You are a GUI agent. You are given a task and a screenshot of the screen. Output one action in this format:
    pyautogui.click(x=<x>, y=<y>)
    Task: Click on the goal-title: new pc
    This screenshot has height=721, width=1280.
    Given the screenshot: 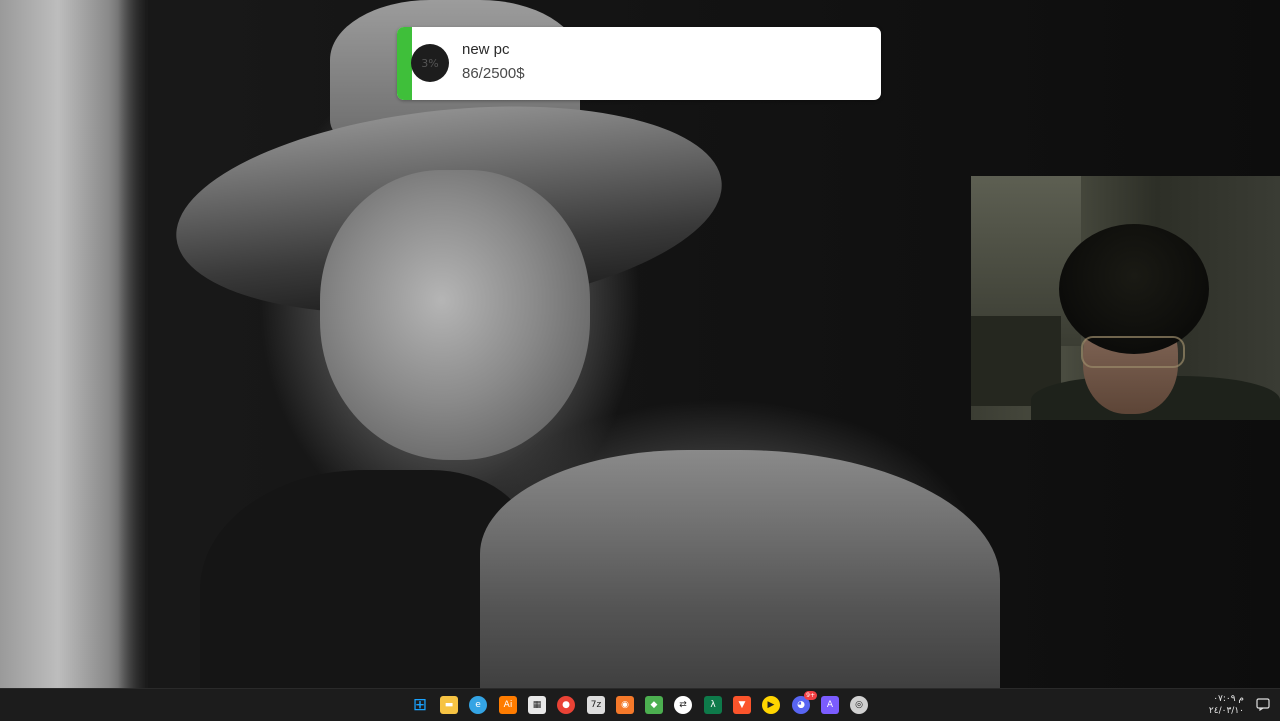 What is the action you would take?
    pyautogui.click(x=486, y=49)
    